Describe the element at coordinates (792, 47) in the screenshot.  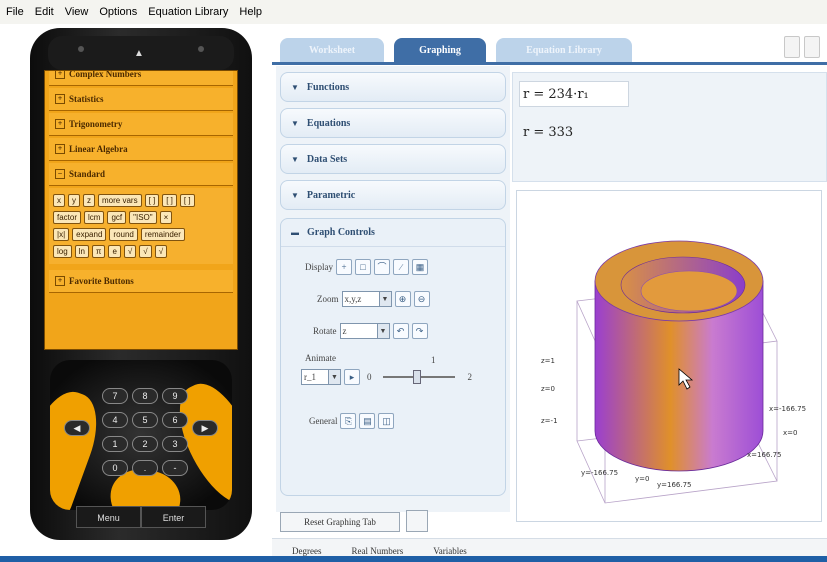
I see `pin-icon` at that location.